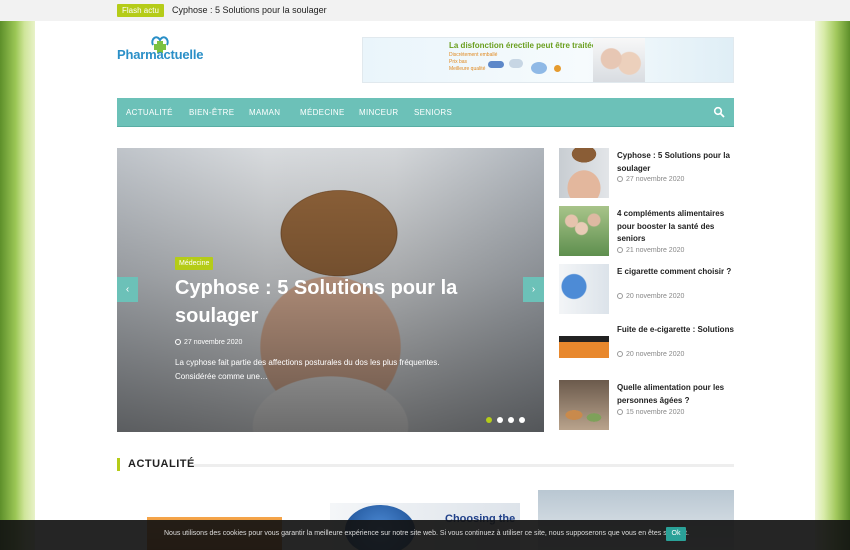 This screenshot has width=850, height=550. What do you see at coordinates (473, 55) in the screenshot?
I see `ad-line: Discrètement emballé` at bounding box center [473, 55].